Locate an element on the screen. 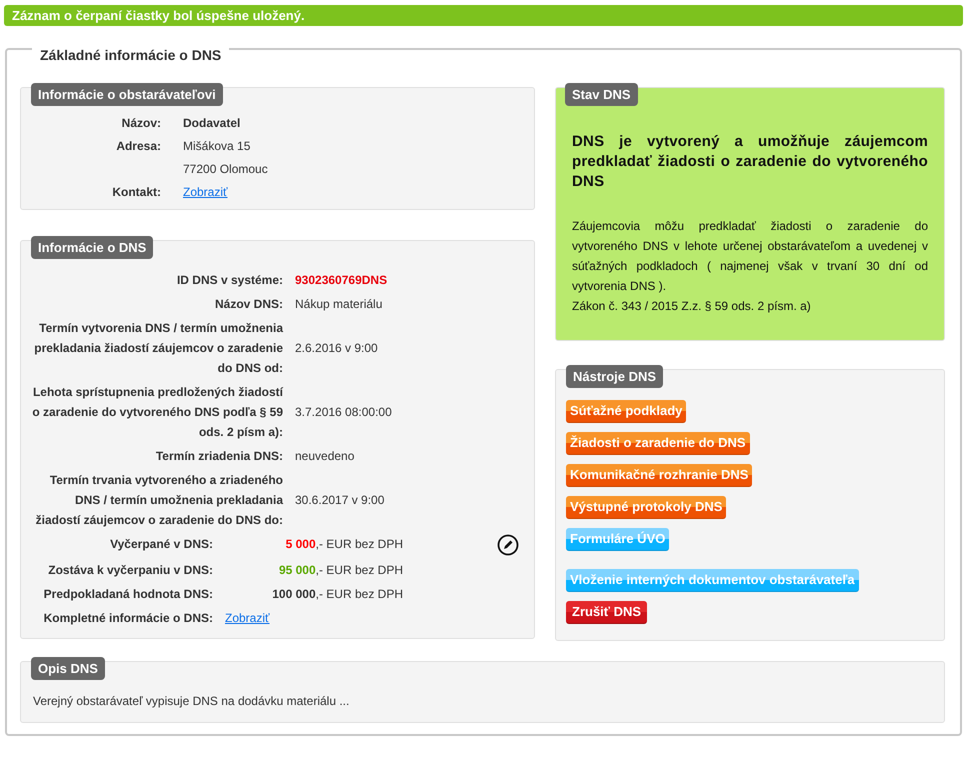 This screenshot has height=764, width=967. tool-button: Vloženie interných dokumentov obstarávateľa is located at coordinates (712, 580).